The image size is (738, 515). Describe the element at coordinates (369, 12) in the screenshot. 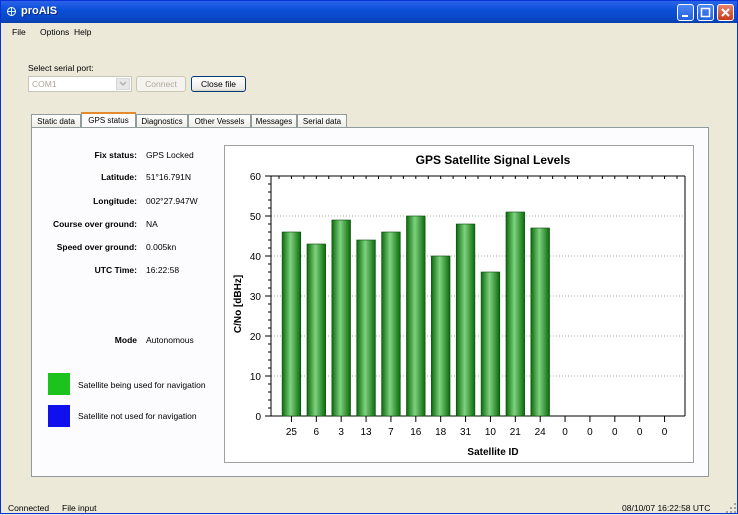

I see `title-bar: proAIS` at that location.